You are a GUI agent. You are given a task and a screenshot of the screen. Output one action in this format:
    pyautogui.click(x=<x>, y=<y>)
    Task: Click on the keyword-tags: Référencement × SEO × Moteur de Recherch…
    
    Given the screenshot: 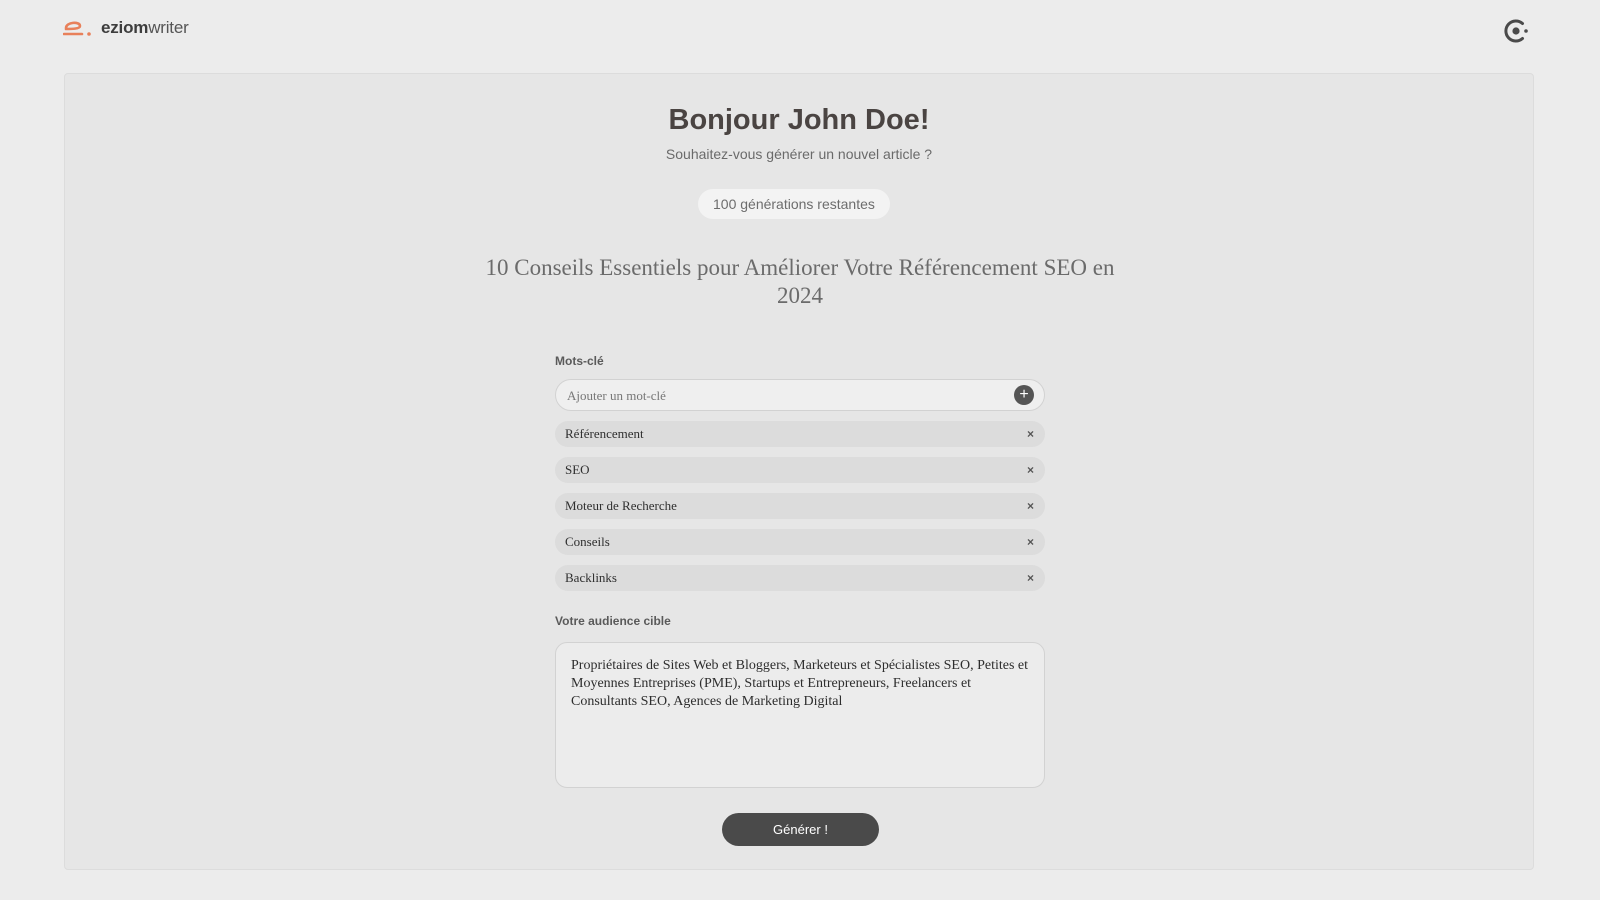 What is the action you would take?
    pyautogui.click(x=800, y=506)
    